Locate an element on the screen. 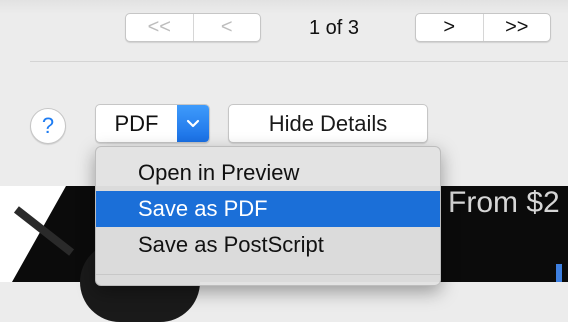  back-pagination-group: << < is located at coordinates (193, 27).